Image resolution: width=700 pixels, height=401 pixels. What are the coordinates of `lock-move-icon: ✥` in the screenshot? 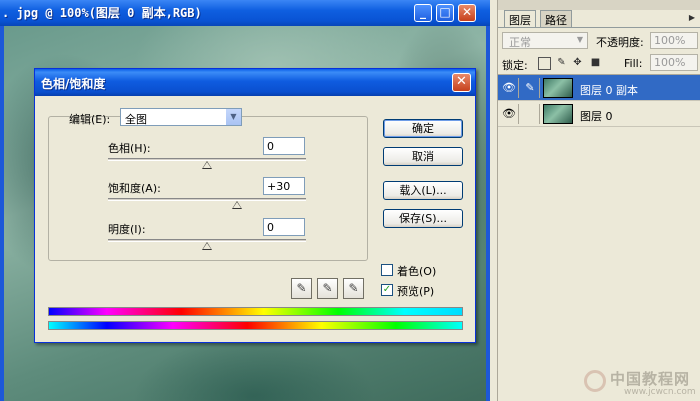 It's located at (577, 62).